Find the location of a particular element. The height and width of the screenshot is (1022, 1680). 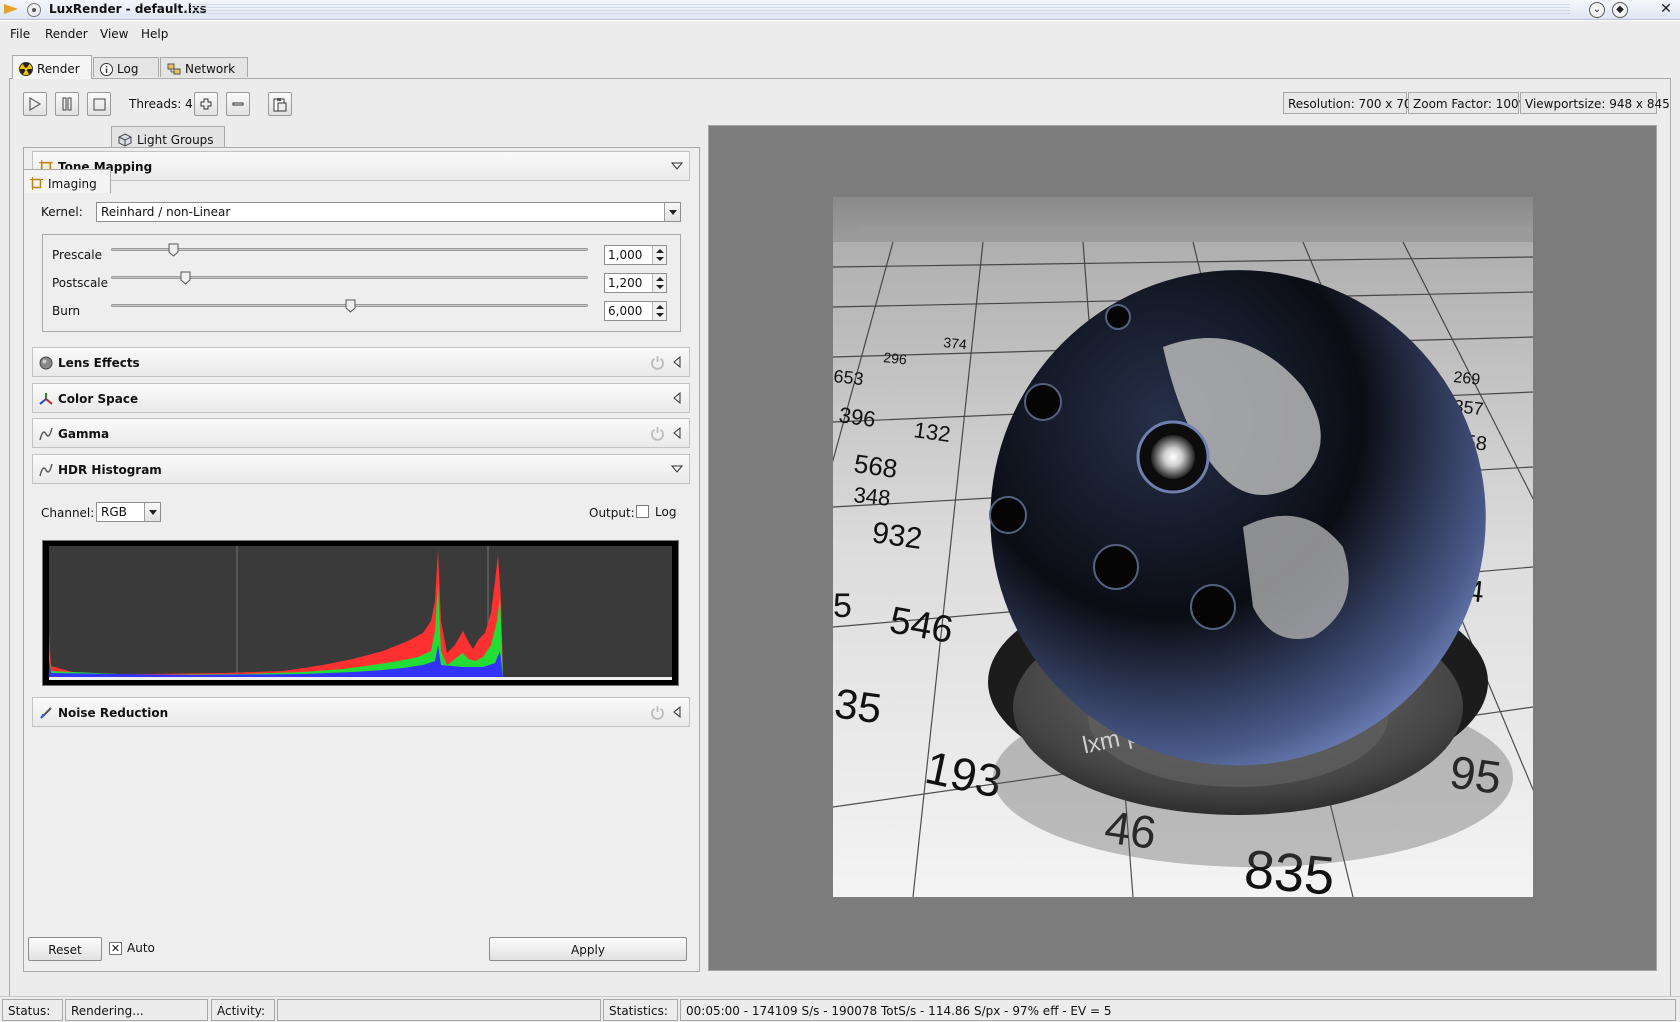

hdr-histogram-title: HDR Histogram is located at coordinates (110, 470).